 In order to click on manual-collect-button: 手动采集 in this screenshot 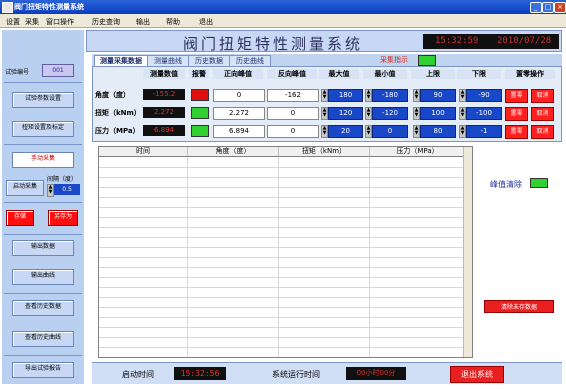, I will do `click(43, 160)`.